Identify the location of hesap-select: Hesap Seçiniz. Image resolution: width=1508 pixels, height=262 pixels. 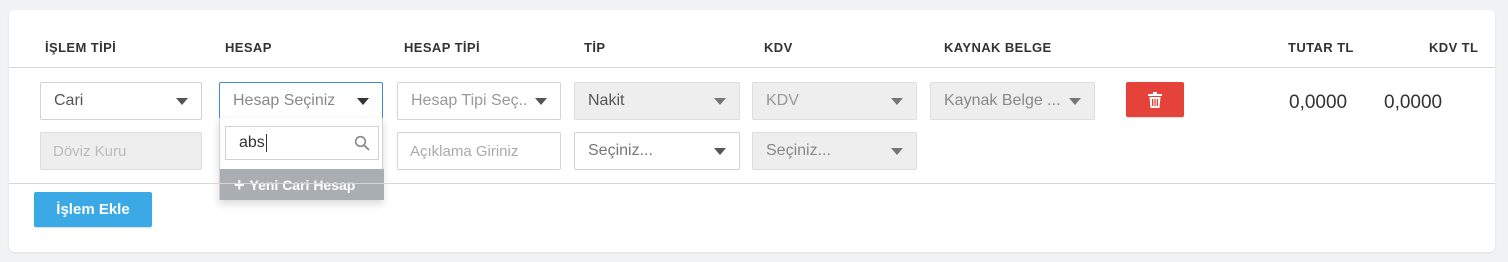
(301, 101).